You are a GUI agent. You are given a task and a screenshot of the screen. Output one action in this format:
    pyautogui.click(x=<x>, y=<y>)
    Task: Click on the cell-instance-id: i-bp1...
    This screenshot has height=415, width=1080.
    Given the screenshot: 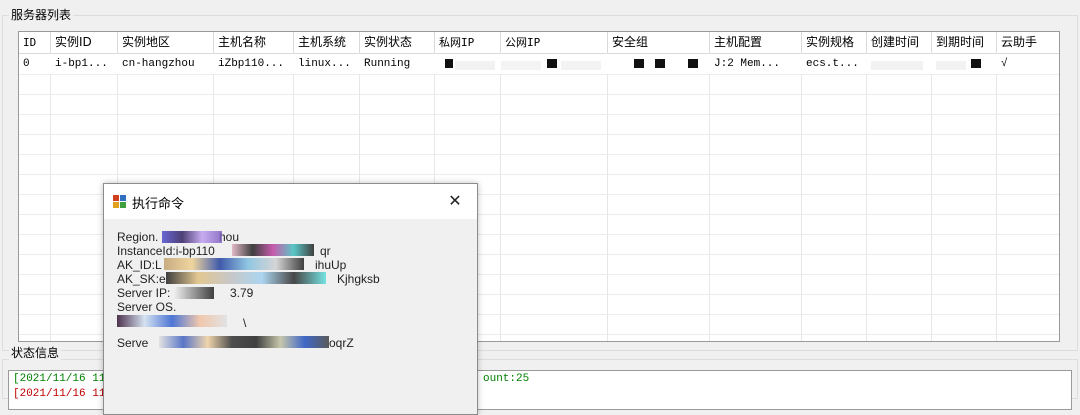 What is the action you would take?
    pyautogui.click(x=81, y=64)
    